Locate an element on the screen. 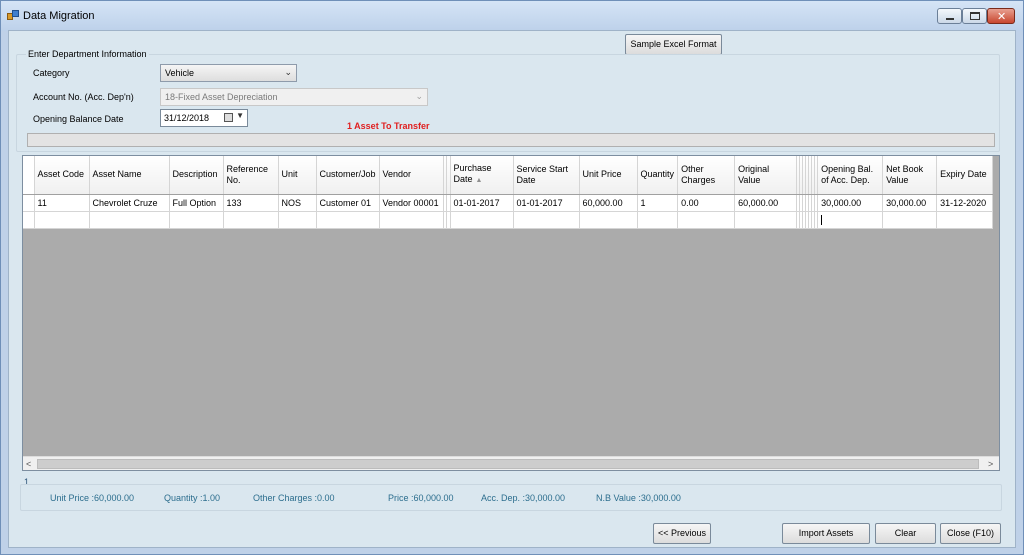 The image size is (1024, 555). account-label: Account No. (Acc. Dep'n) is located at coordinates (83, 97).